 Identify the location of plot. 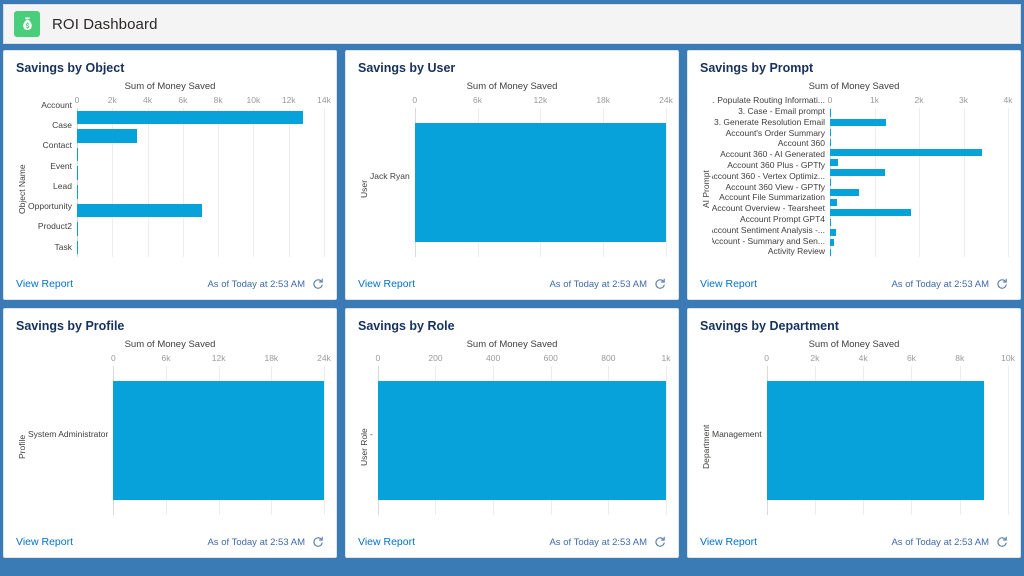
(522, 440).